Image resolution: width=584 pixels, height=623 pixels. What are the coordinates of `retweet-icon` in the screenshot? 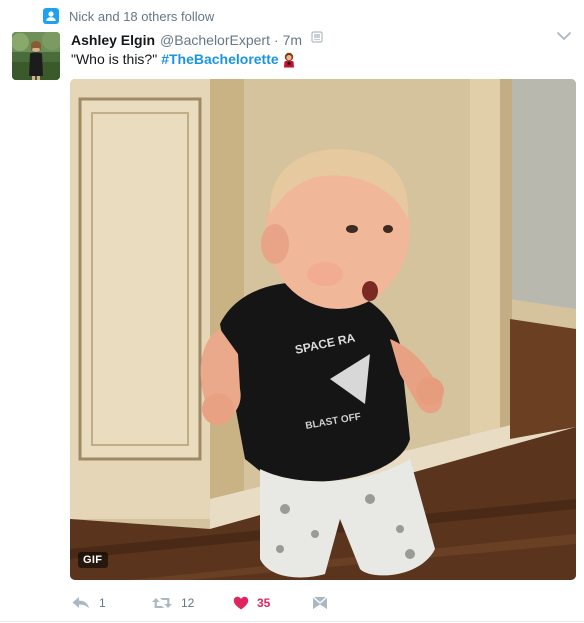 It's located at (162, 603).